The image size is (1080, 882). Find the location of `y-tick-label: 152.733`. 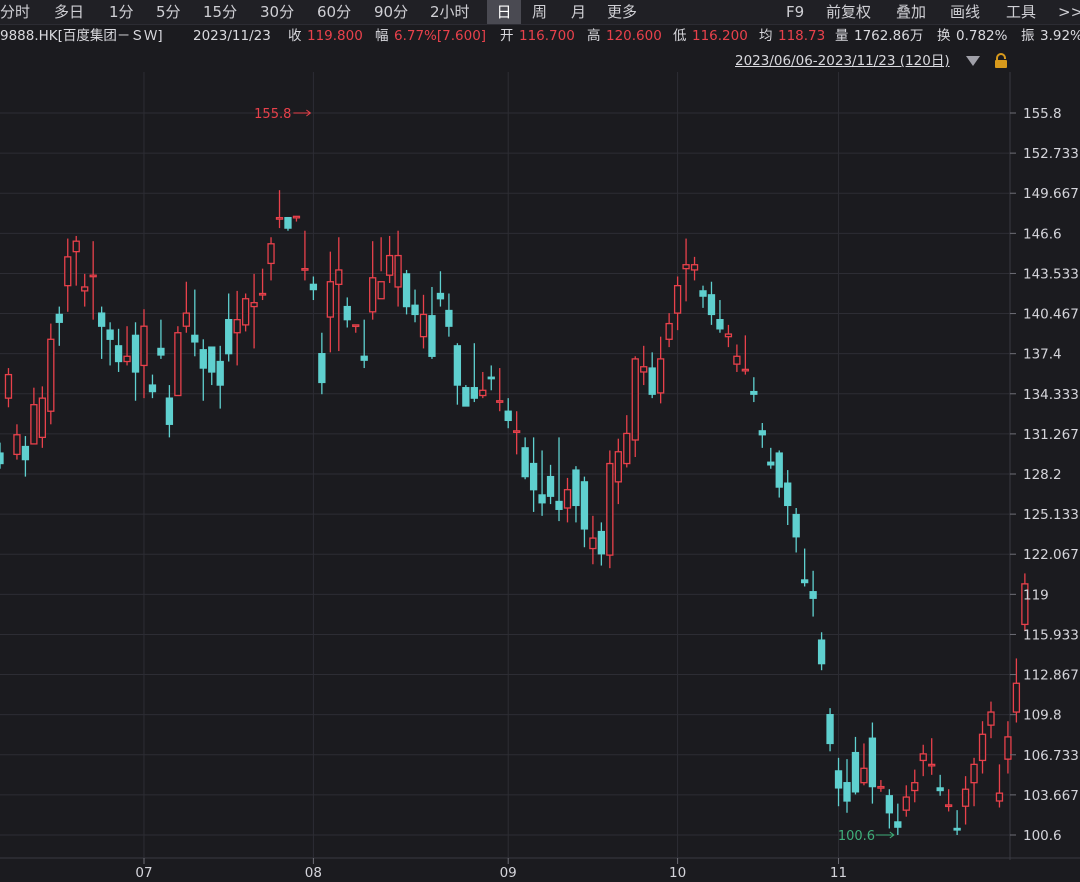

y-tick-label: 152.733 is located at coordinates (1051, 154).